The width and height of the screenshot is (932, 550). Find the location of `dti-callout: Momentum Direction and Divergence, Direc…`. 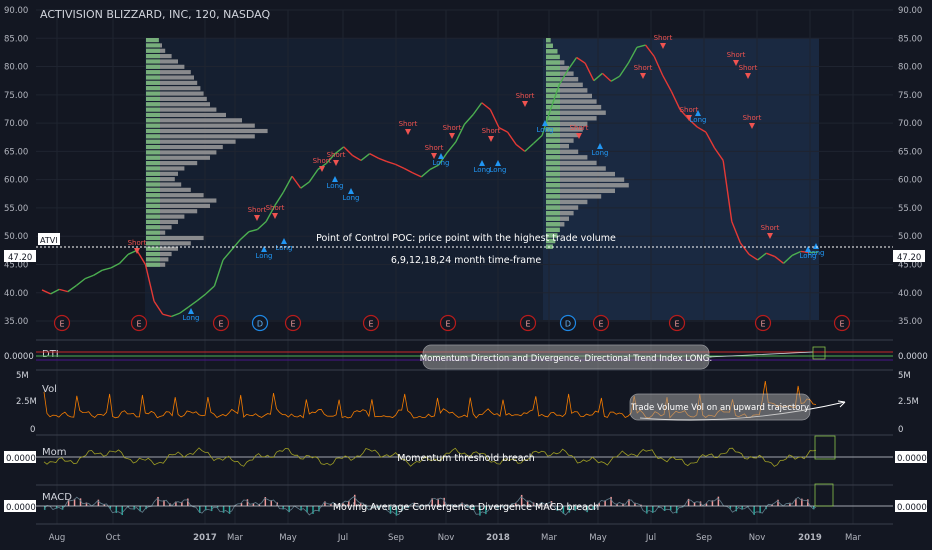

dti-callout: Momentum Direction and Divergence, Direc… is located at coordinates (566, 359).